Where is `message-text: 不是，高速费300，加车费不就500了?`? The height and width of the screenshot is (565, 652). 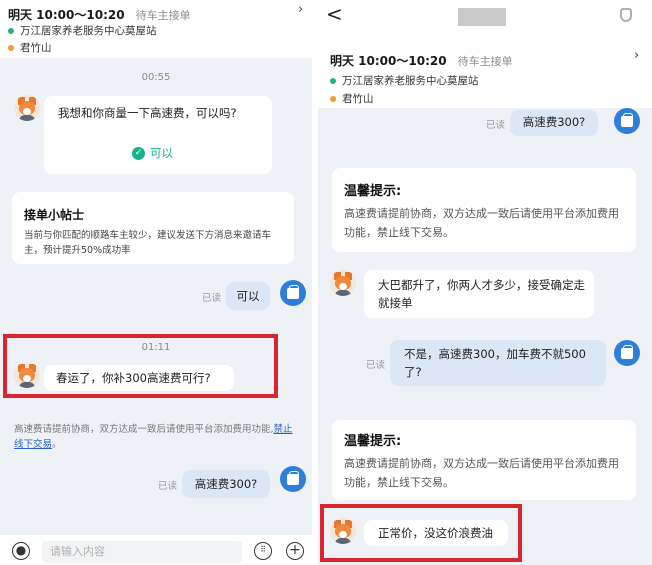
message-text: 不是，高速费300，加车费不就500了? is located at coordinates (495, 363).